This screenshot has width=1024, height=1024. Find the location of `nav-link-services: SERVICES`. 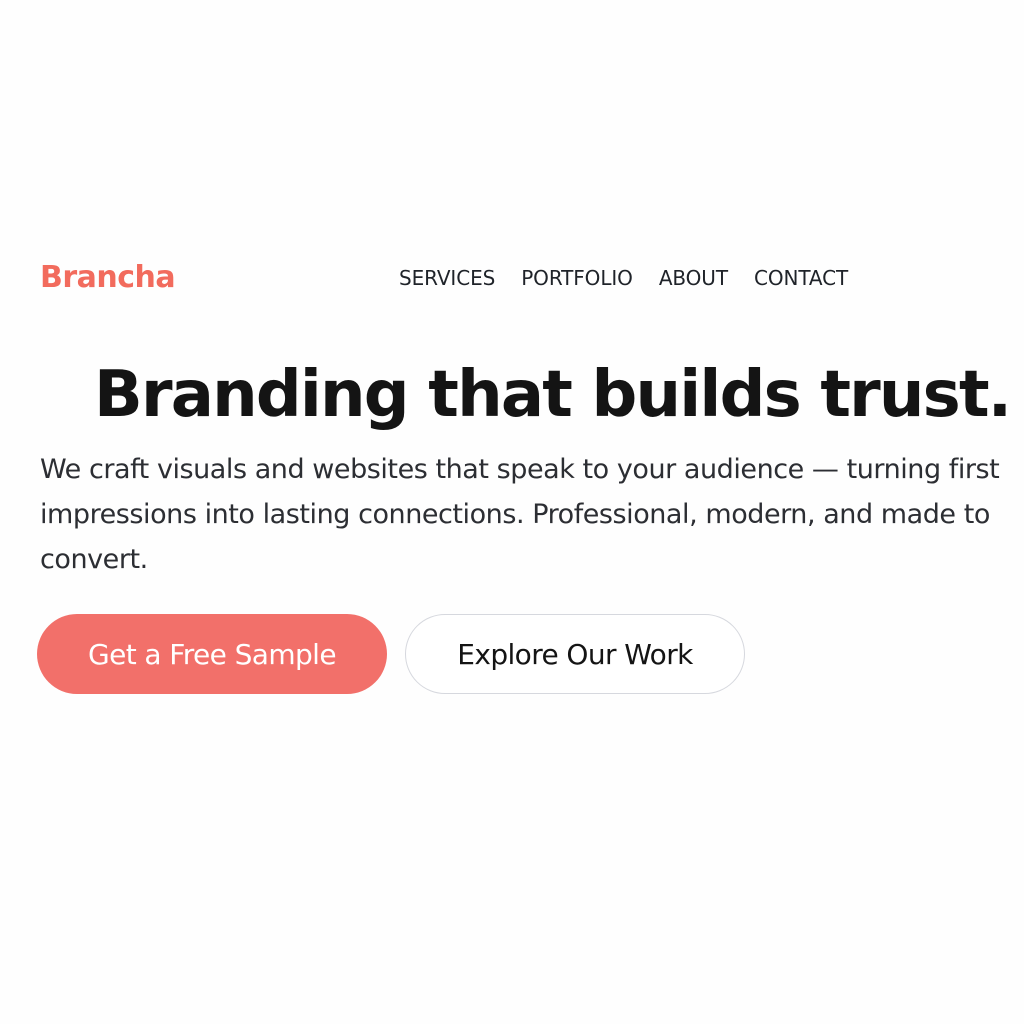

nav-link-services: SERVICES is located at coordinates (447, 278).